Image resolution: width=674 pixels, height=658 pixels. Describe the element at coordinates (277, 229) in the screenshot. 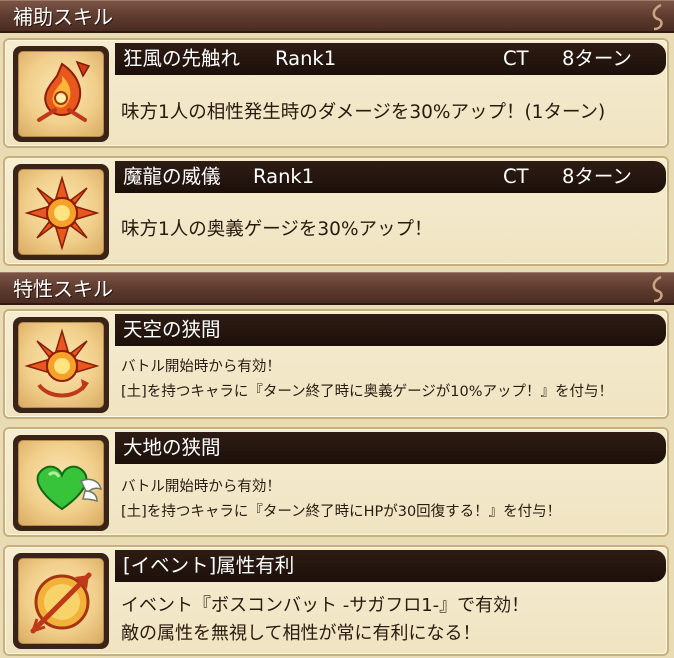

I see `skill-description: 味方1人の奥義ゲージを30%アップ！` at that location.